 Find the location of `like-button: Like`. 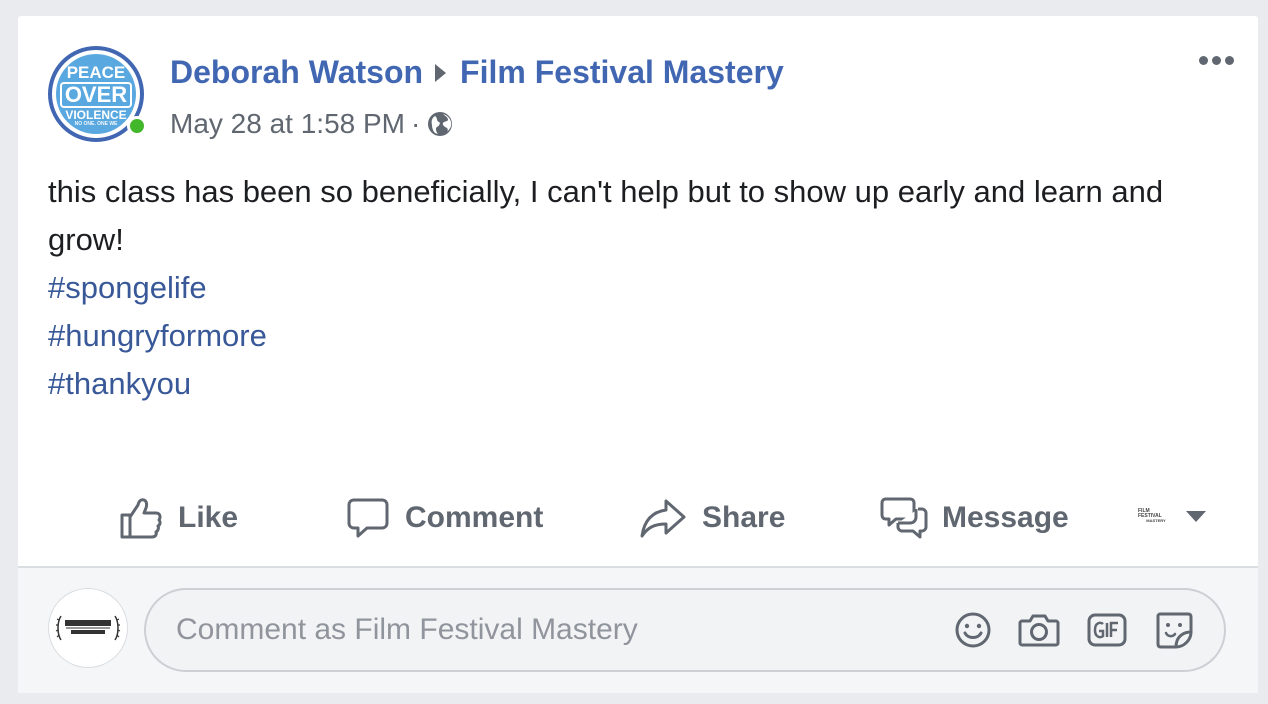

like-button: Like is located at coordinates (178, 518).